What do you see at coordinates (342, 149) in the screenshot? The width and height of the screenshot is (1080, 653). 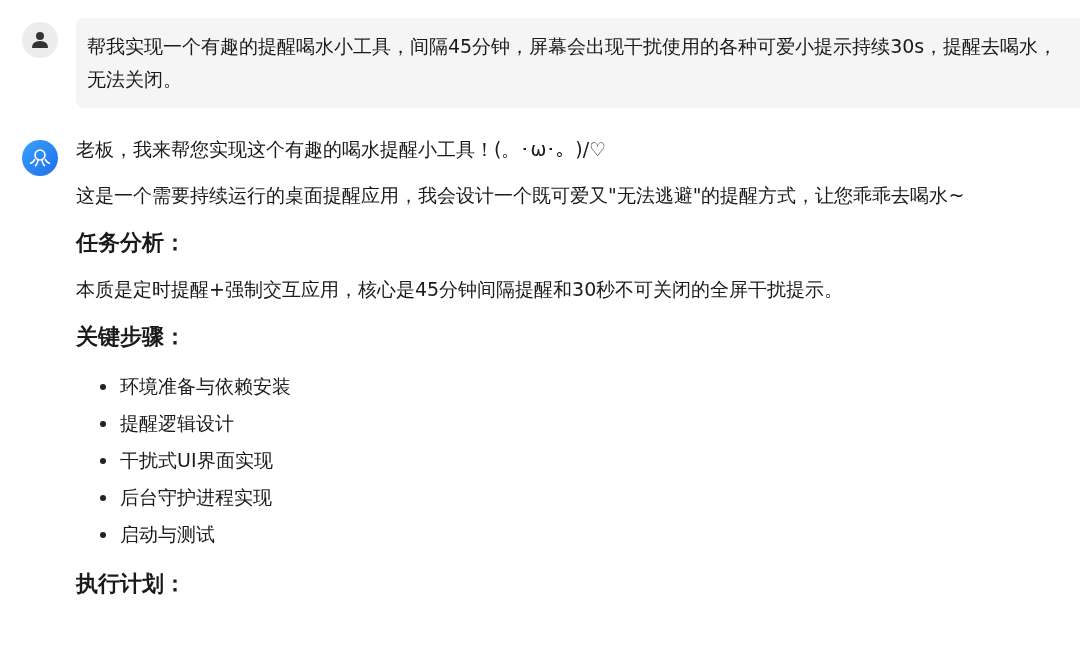 I see `message-paragraph: 老板，我来帮您实现这个有趣的喝水提醒小工具！(。･ω･。)/♡` at bounding box center [342, 149].